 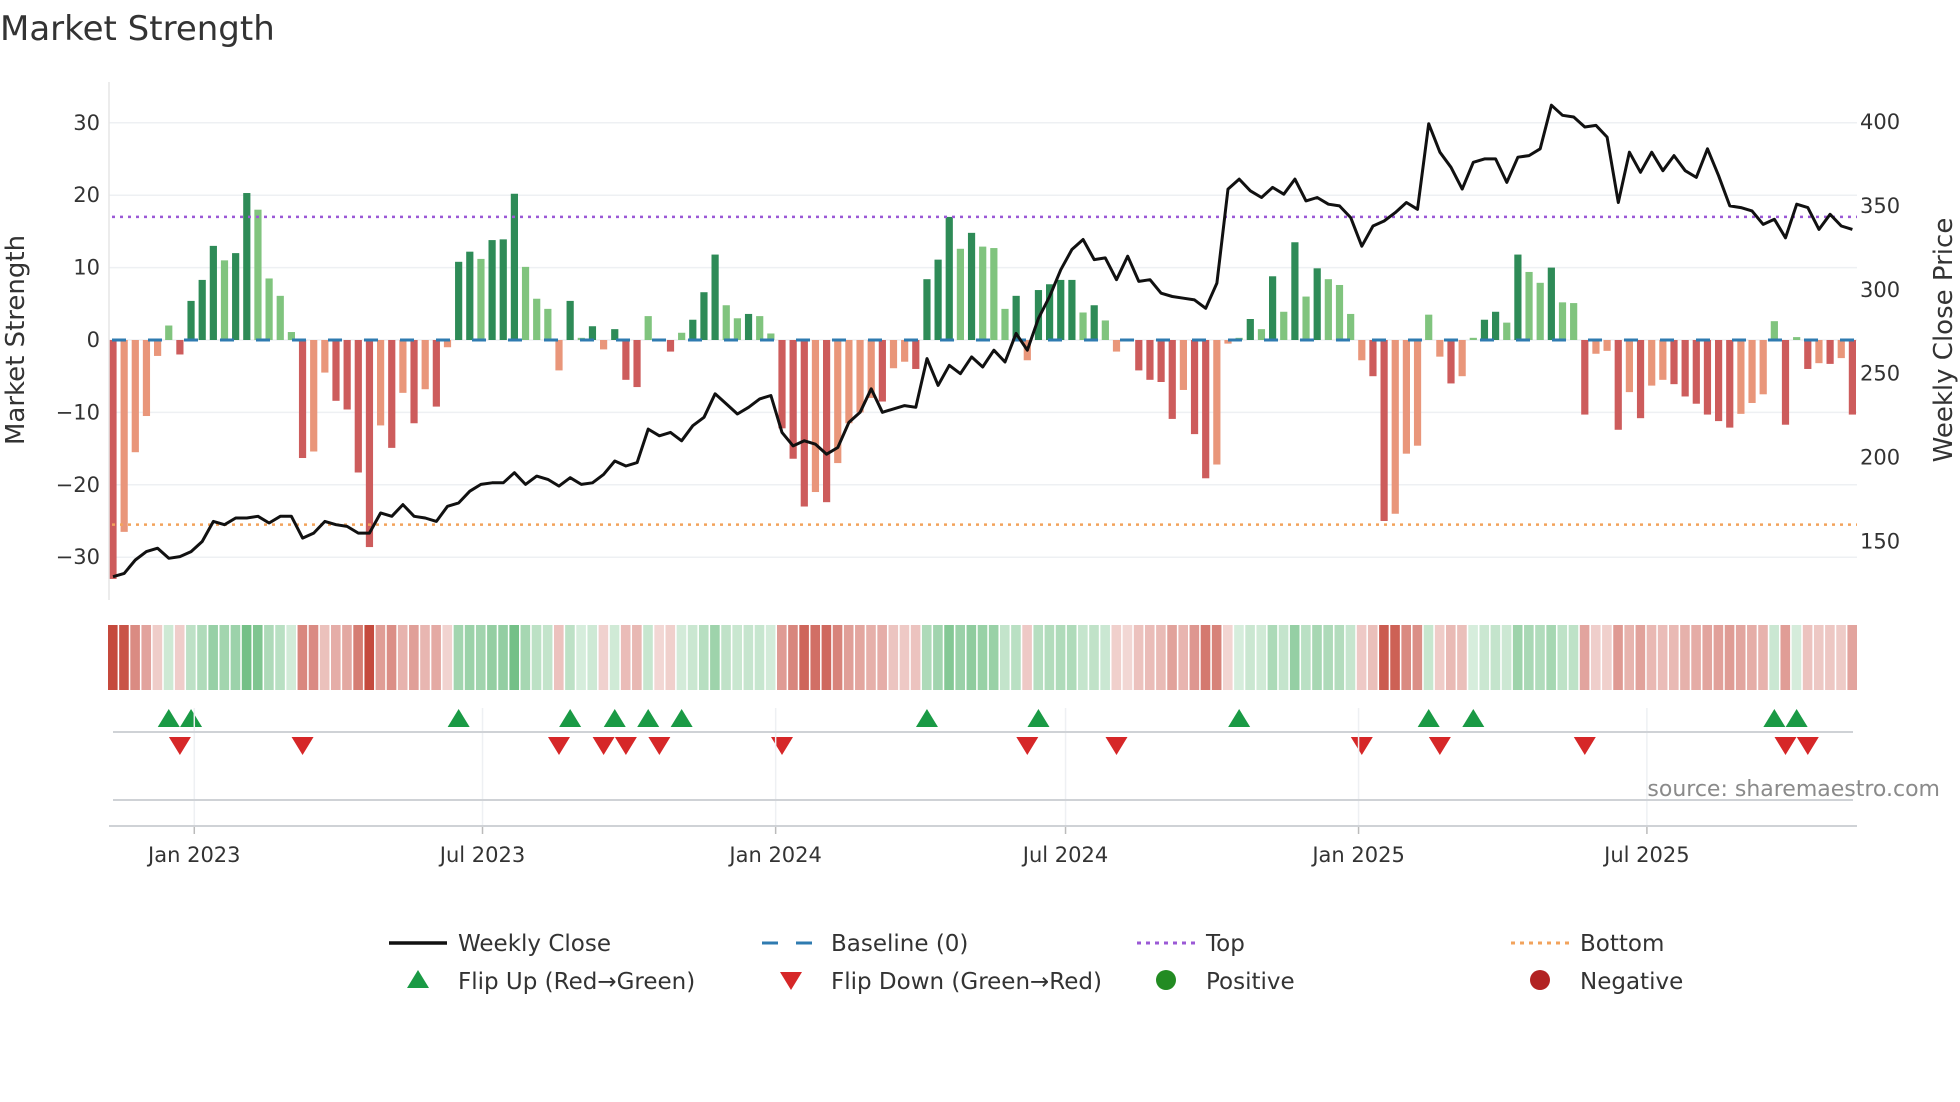 I want to click on x-tick-label: Jan 2023, so click(x=193, y=855).